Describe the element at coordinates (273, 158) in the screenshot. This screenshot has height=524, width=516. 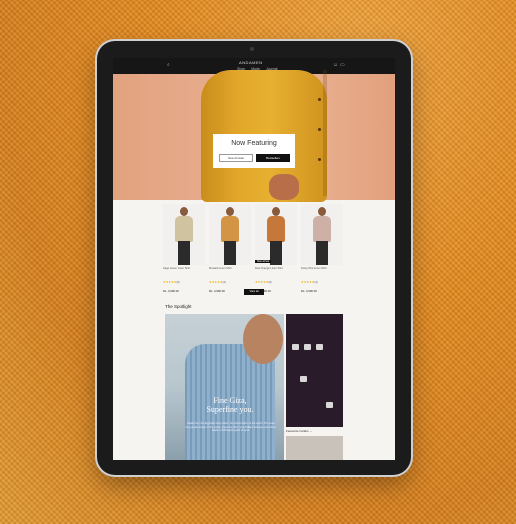
I see `bestsellers-button: Bestsellers` at that location.